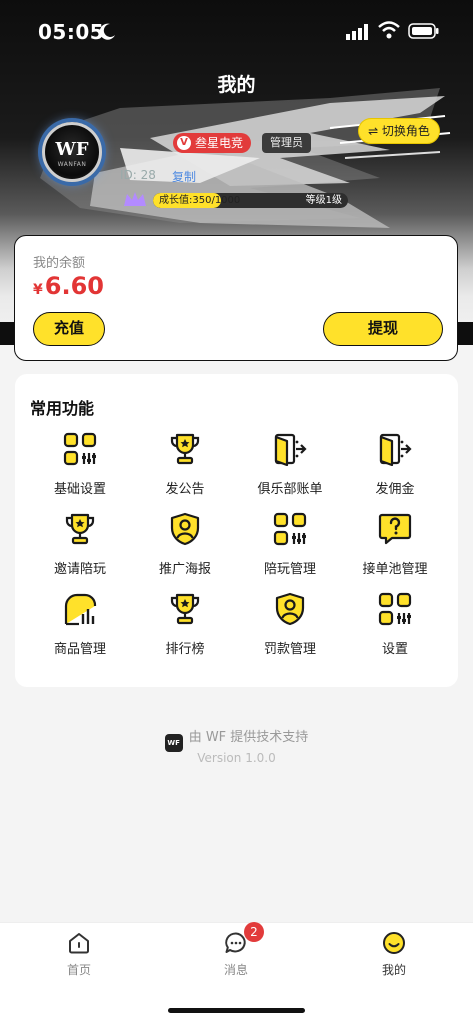  What do you see at coordinates (107, 31) in the screenshot?
I see `moon-icon` at bounding box center [107, 31].